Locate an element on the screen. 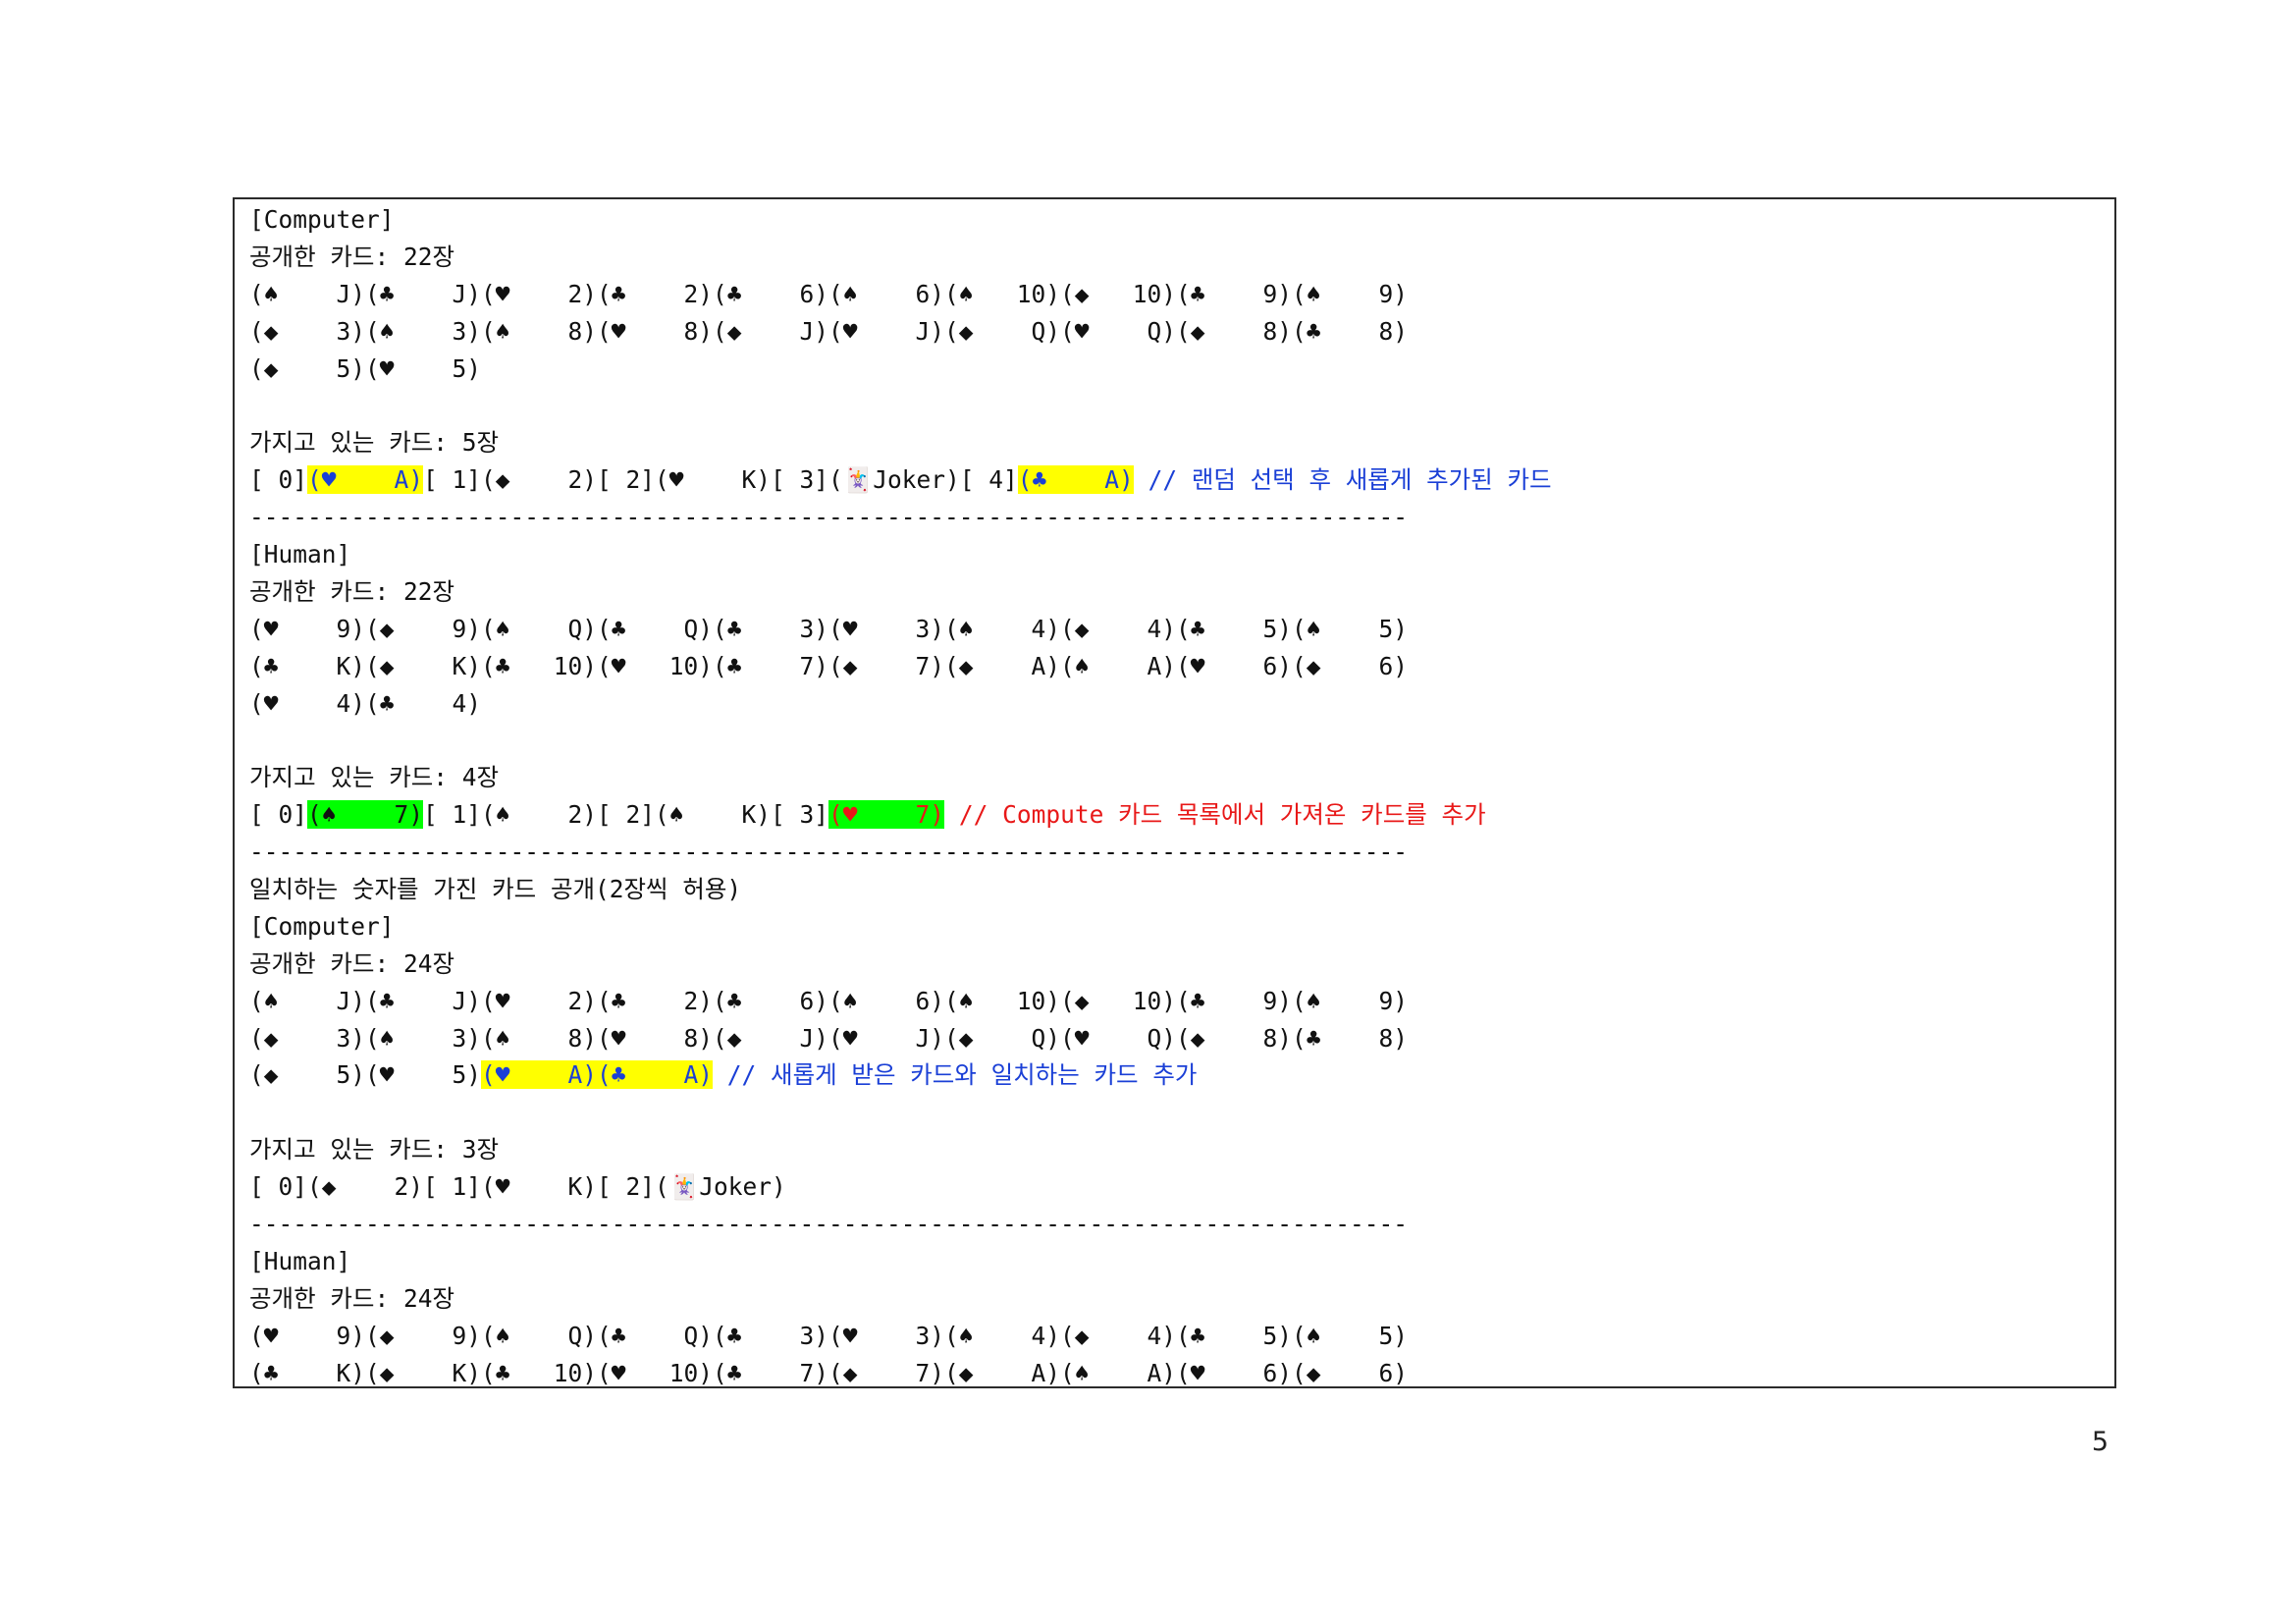 The image size is (2296, 1624). highlighted-card: (♠ 7) is located at coordinates (366, 815).